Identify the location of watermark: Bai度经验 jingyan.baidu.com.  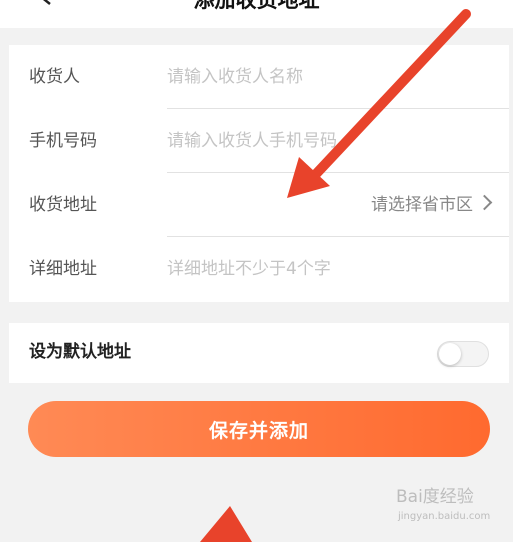
(452, 508).